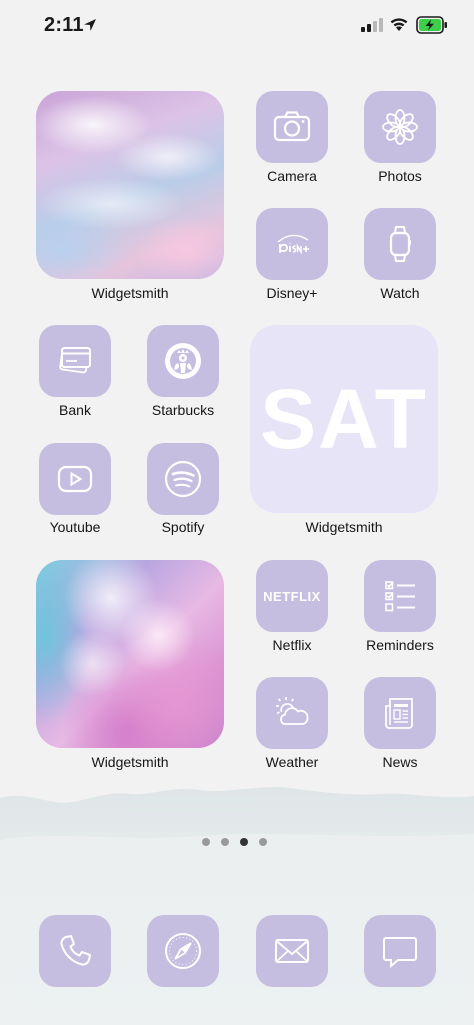  I want to click on card-icon, so click(75, 360).